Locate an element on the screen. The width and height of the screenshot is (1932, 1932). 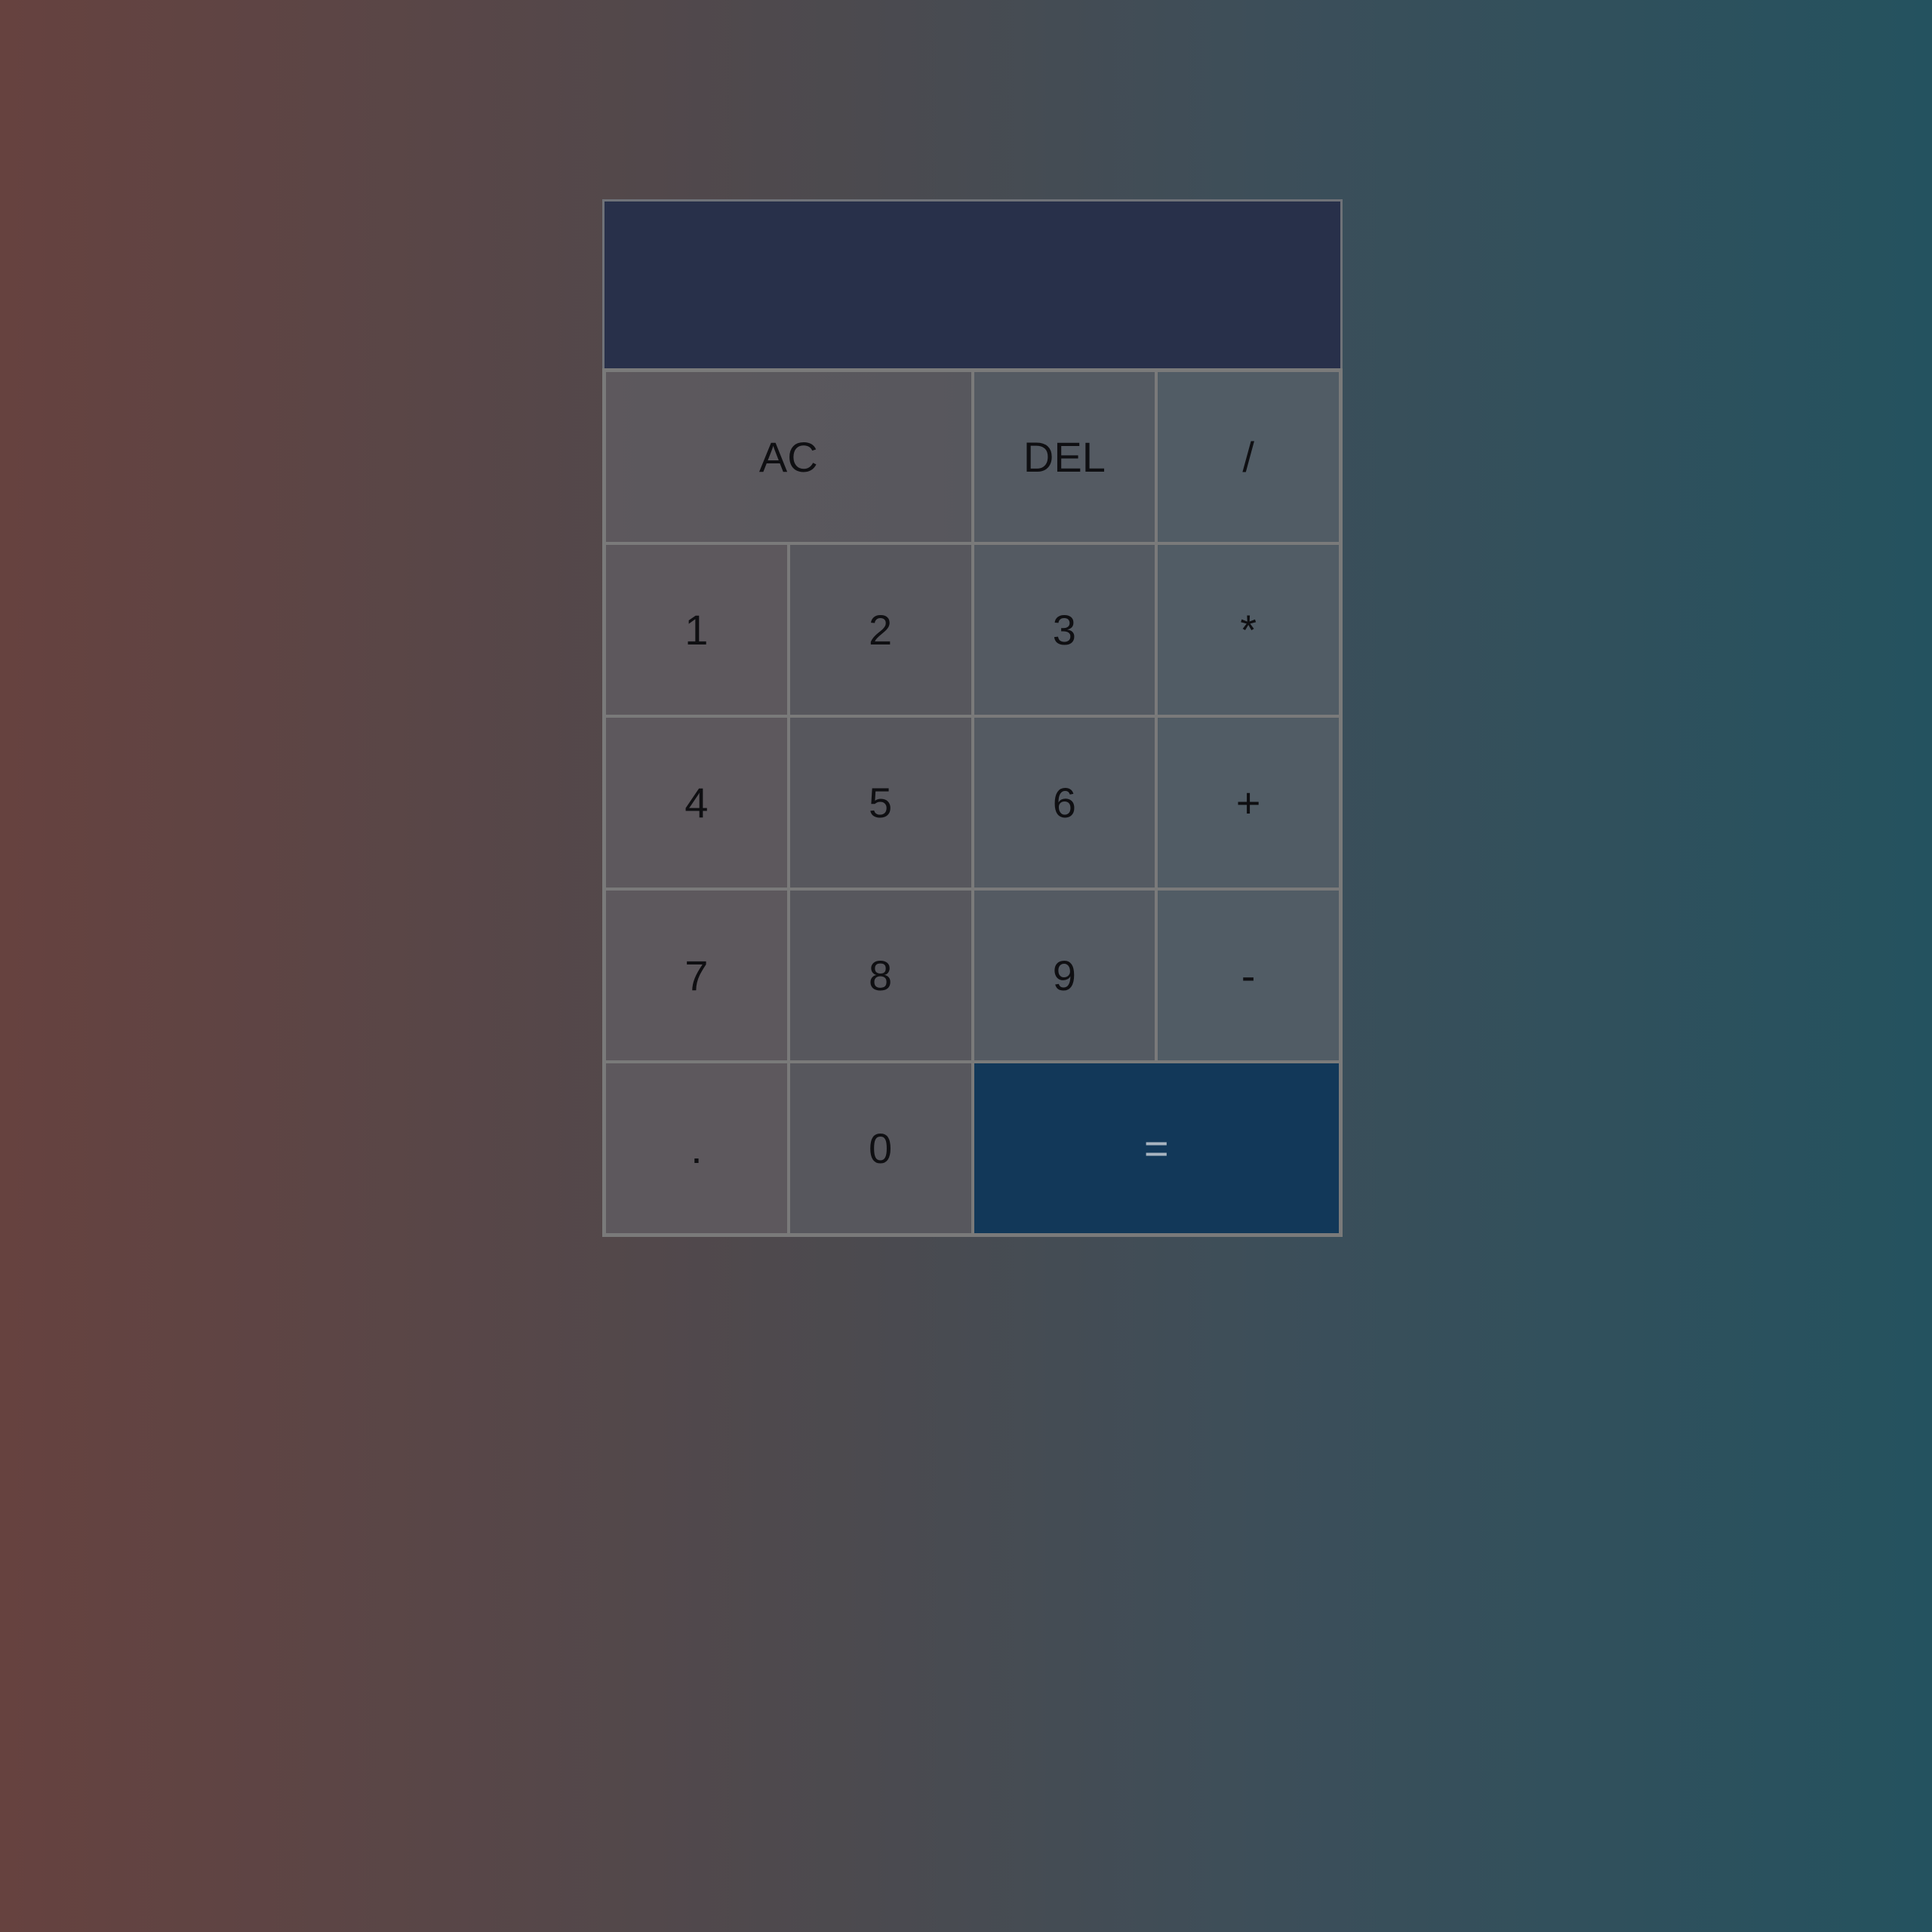
digit-9-button: 9 is located at coordinates (1064, 975).